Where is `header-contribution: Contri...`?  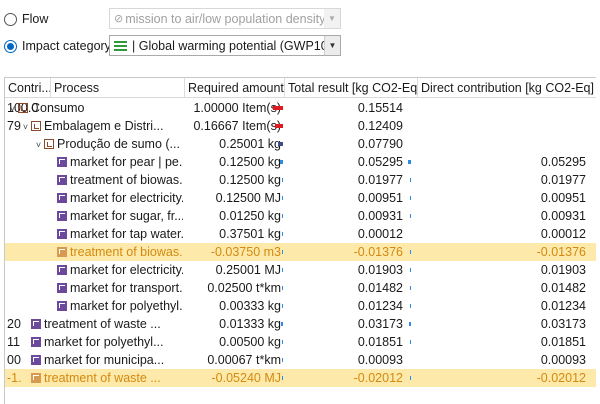
header-contribution: Contri... is located at coordinates (28, 88).